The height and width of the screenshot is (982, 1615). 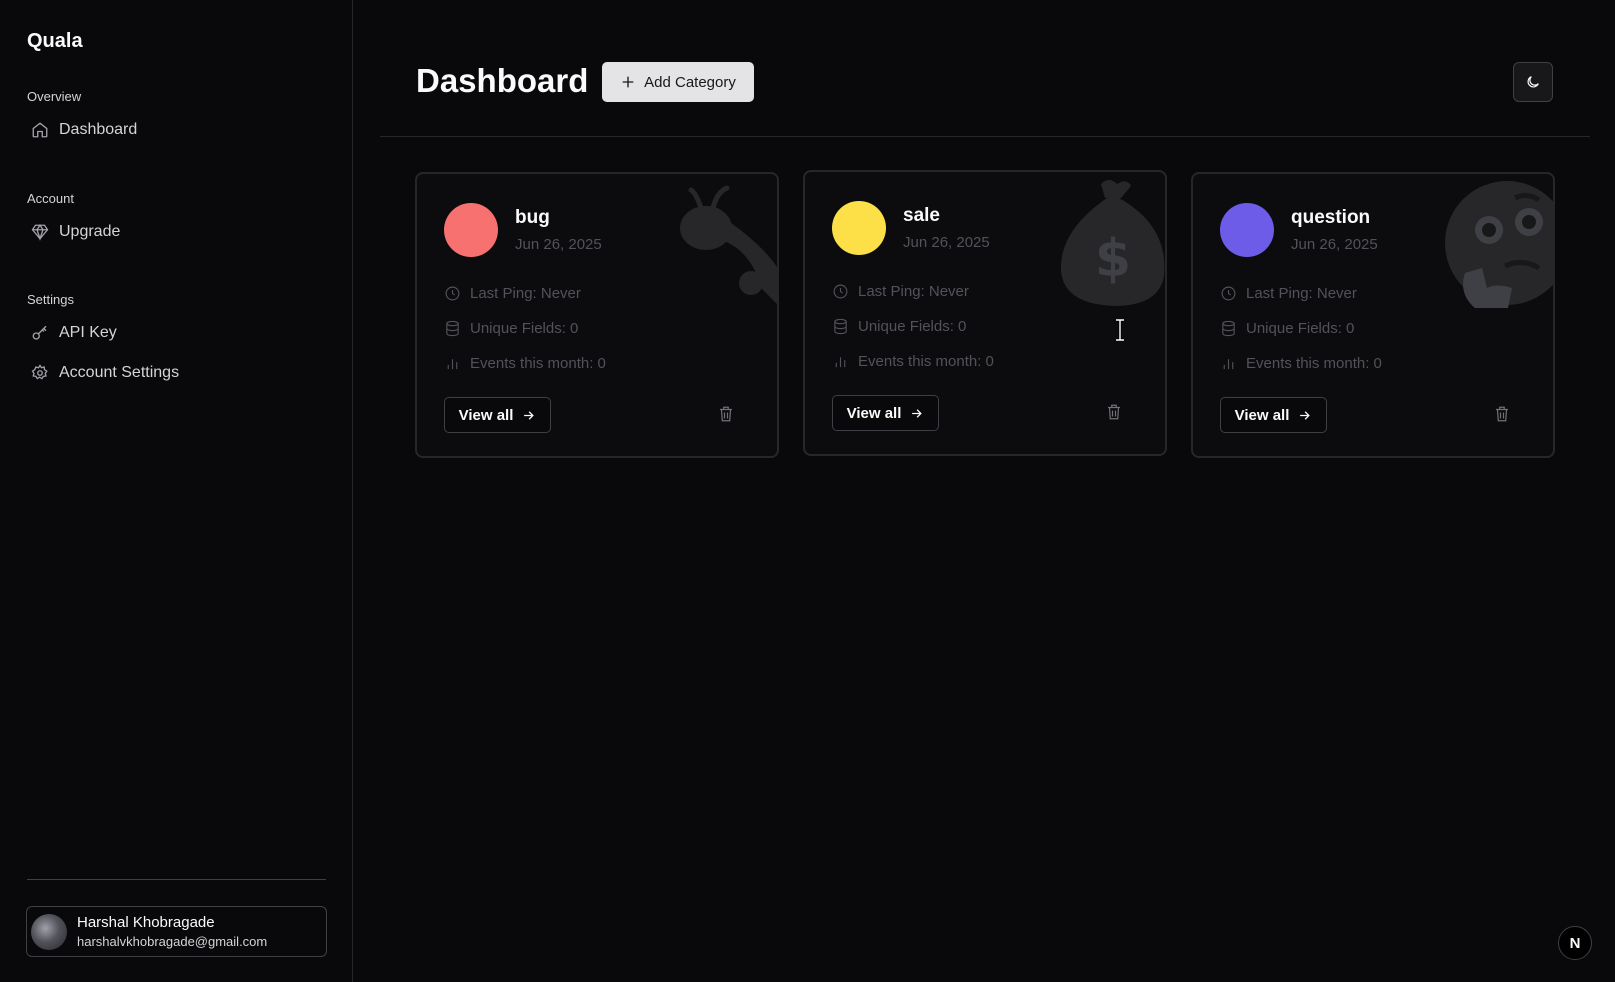 I want to click on sidebar-item-account-settings: Account Settings, so click(x=103, y=373).